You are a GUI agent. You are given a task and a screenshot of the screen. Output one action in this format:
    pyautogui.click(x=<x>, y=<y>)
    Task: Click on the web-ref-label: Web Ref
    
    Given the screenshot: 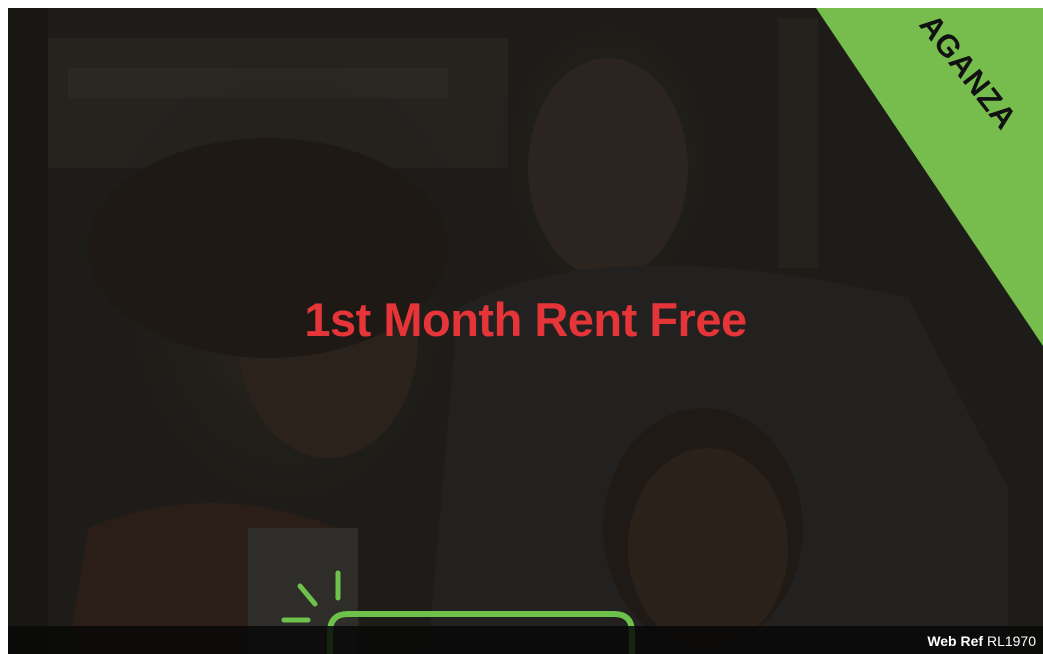 What is the action you would take?
    pyautogui.click(x=955, y=641)
    